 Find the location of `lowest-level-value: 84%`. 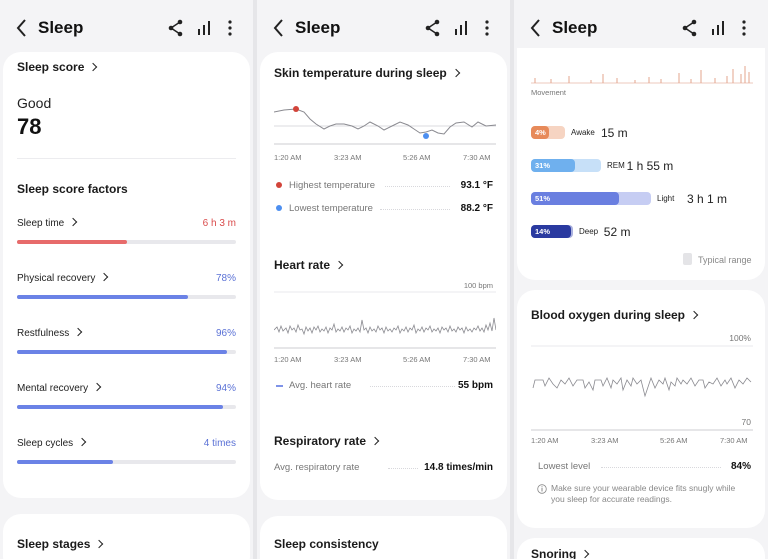

lowest-level-value: 84% is located at coordinates (740, 466).